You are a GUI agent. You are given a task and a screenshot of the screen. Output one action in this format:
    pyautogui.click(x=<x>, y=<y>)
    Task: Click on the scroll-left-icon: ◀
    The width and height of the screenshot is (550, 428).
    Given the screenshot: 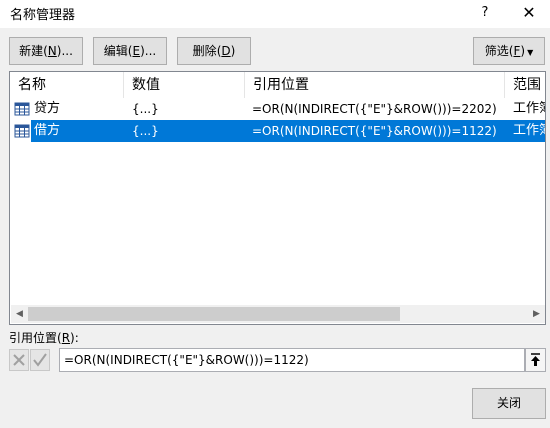 What is the action you would take?
    pyautogui.click(x=19, y=314)
    